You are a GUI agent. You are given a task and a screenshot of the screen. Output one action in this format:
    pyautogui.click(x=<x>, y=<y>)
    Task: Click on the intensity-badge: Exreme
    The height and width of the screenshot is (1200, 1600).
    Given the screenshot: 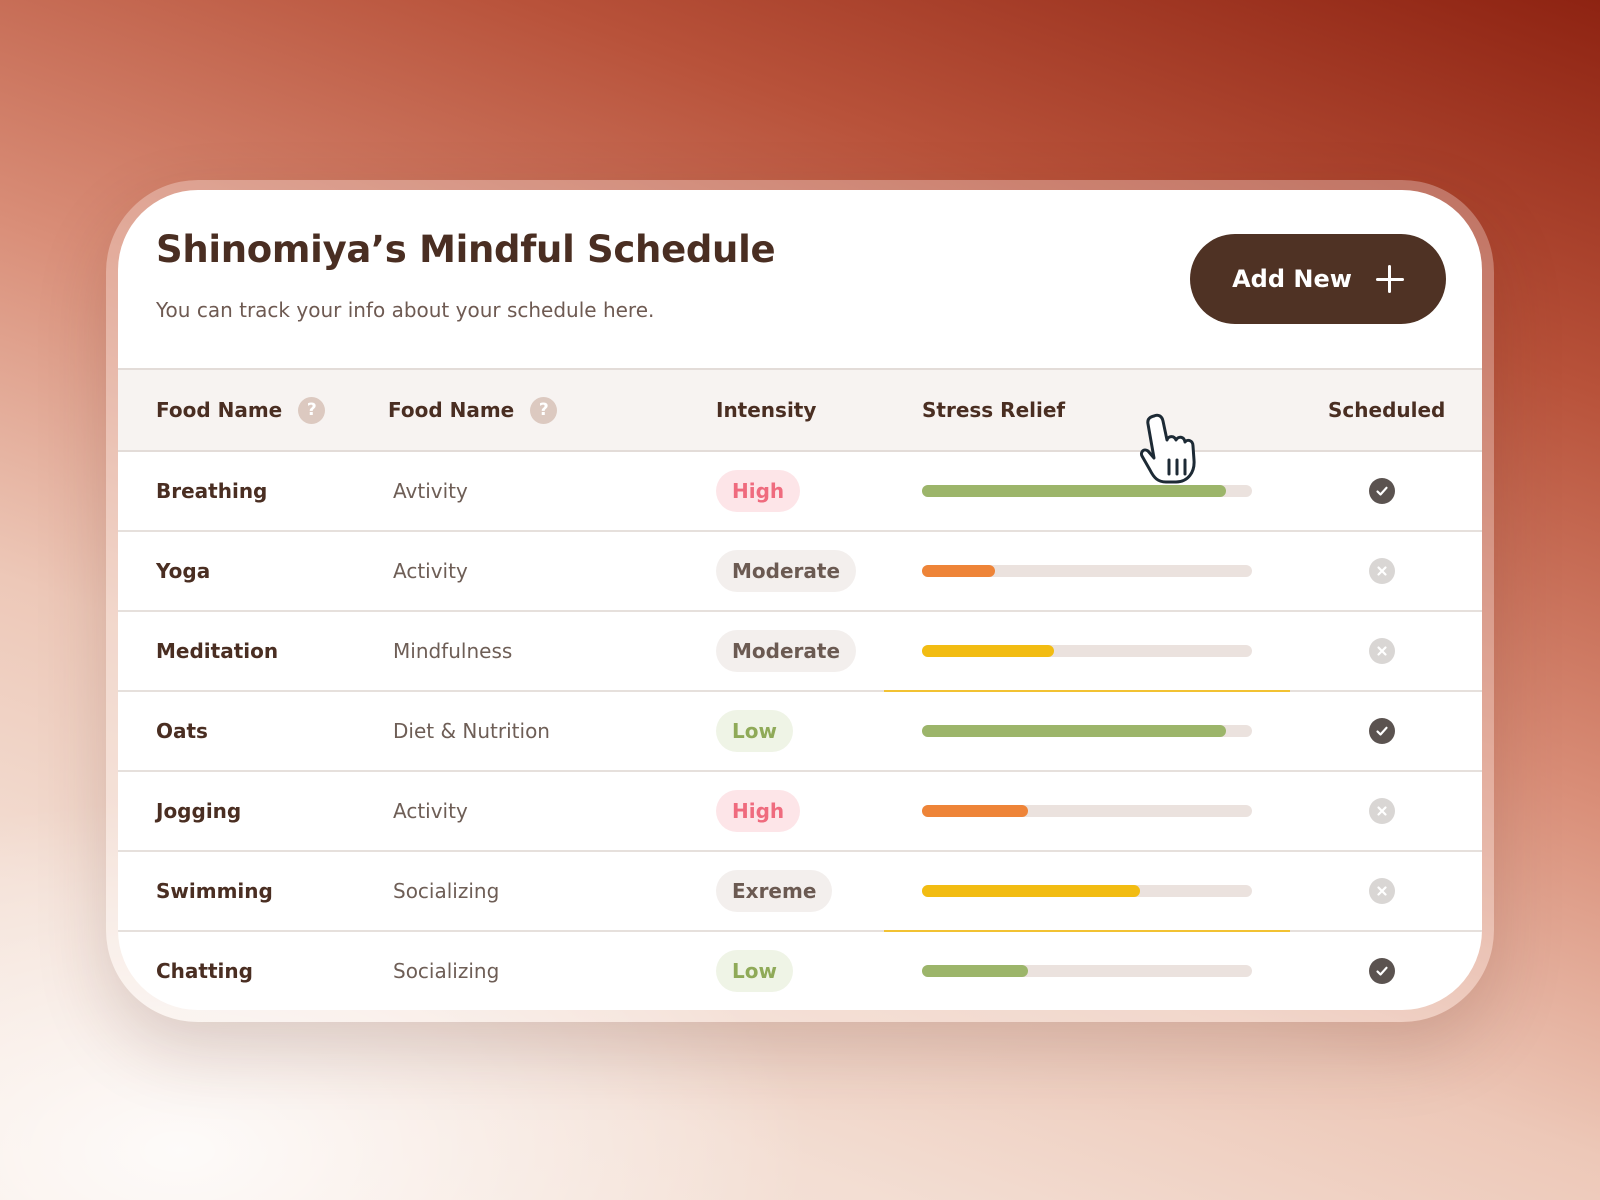 What is the action you would take?
    pyautogui.click(x=774, y=891)
    